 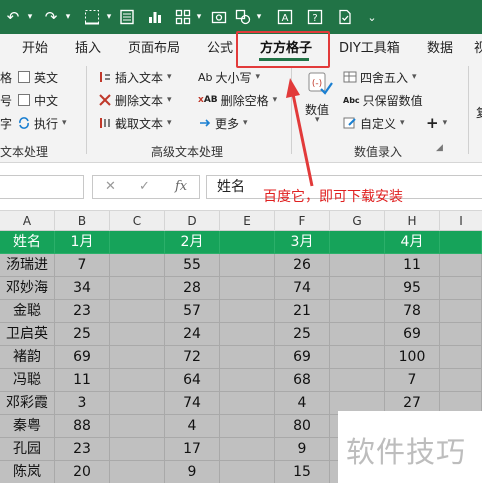 I want to click on grid-dropdown-icon: ▾, so click(x=199, y=17).